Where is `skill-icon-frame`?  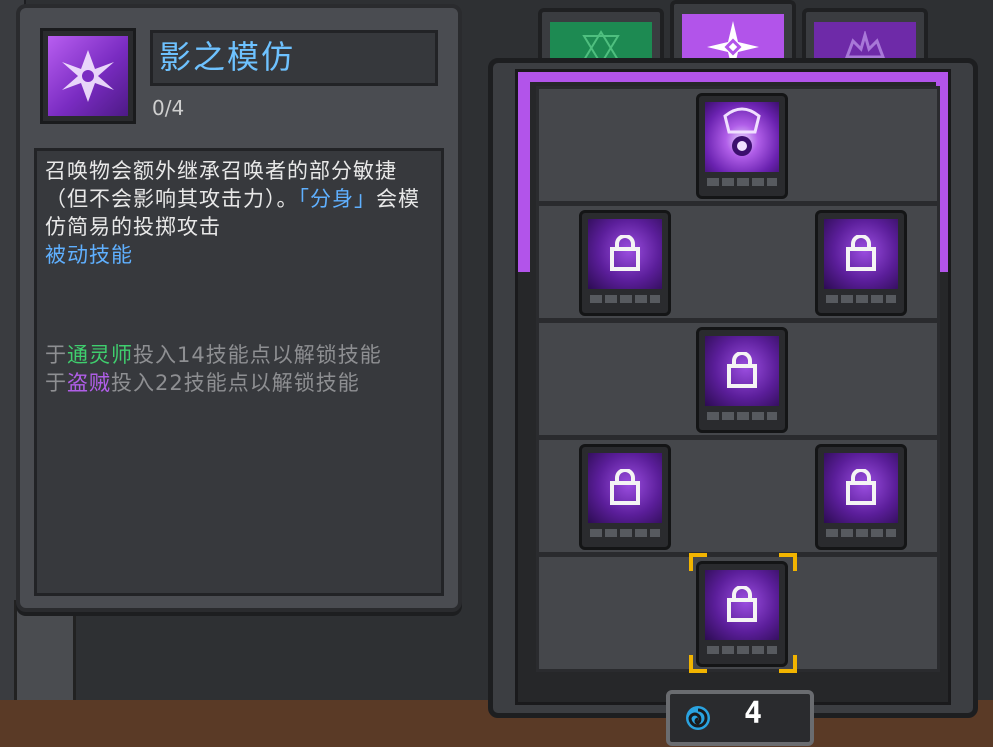
skill-icon-frame is located at coordinates (88, 76).